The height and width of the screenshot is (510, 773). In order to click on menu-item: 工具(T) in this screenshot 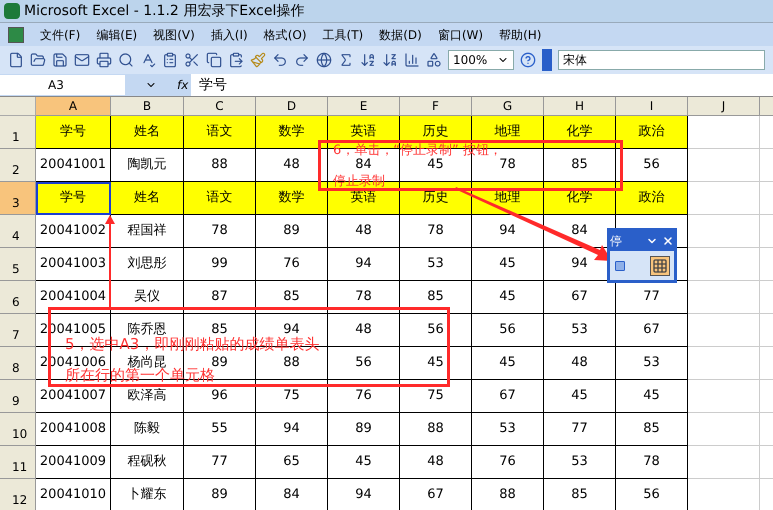, I will do `click(343, 35)`.